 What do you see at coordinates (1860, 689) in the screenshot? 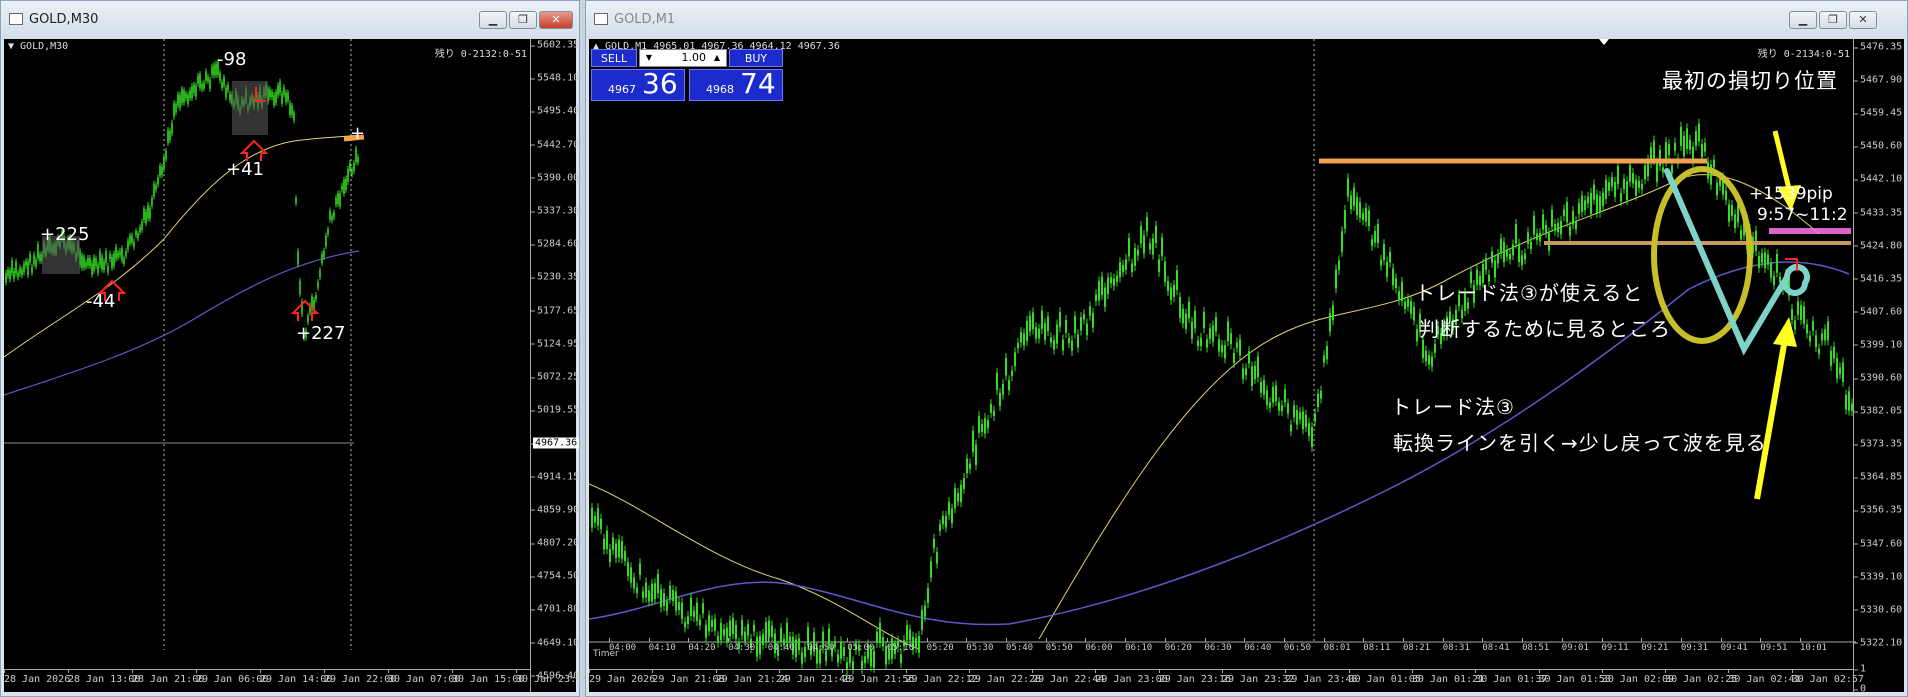
I see `indicator-tick-label: 0` at bounding box center [1860, 689].